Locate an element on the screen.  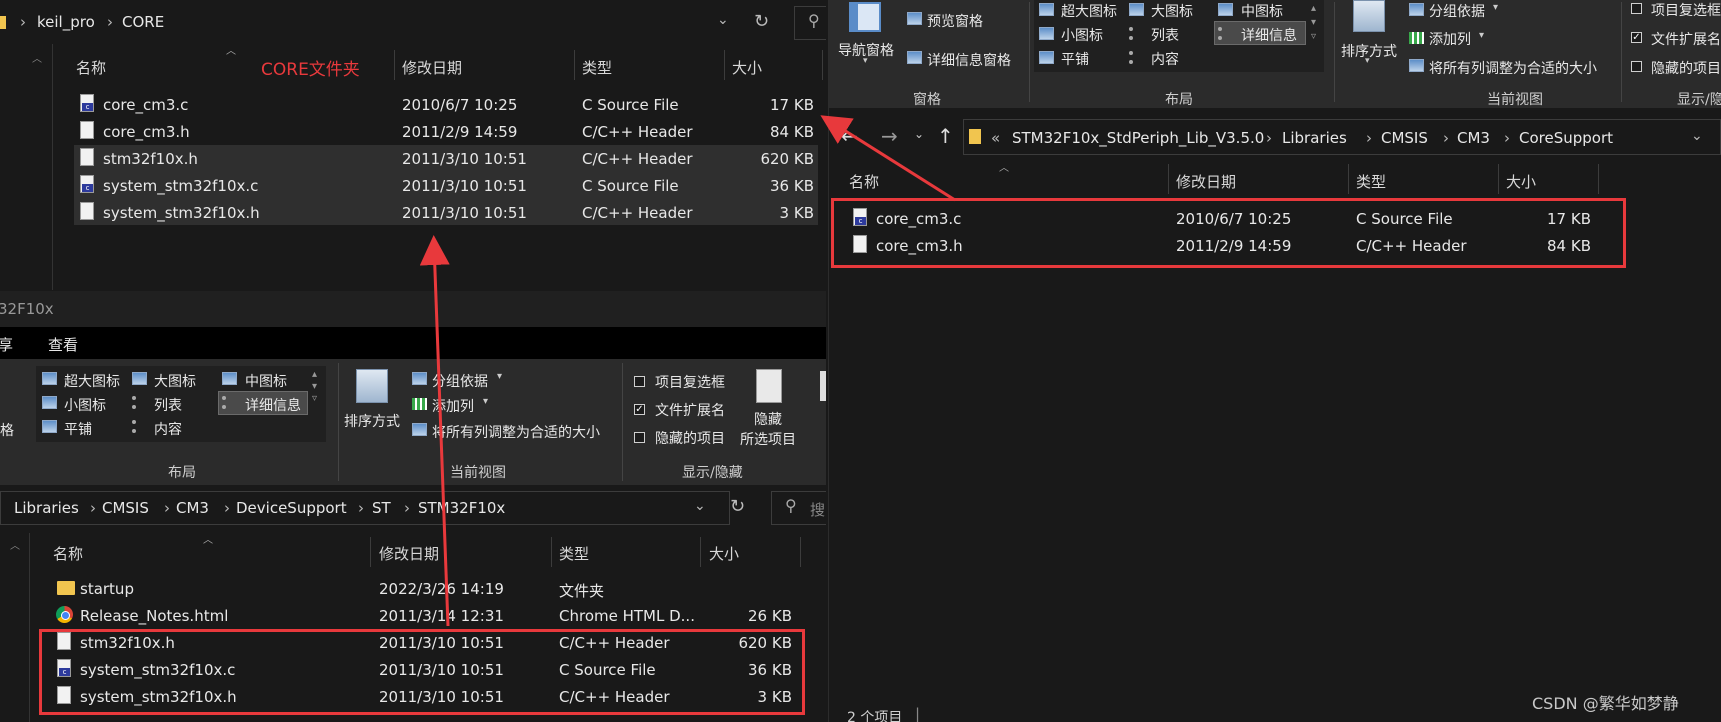
arrow-right-to-top is located at coordinates (888, 158).